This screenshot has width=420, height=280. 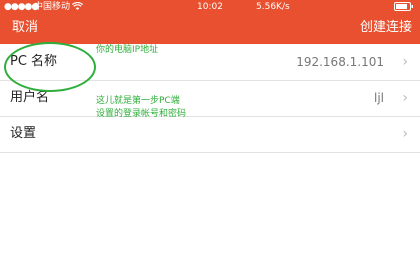 What do you see at coordinates (273, 7) in the screenshot?
I see `network-speed: 5.56K/s` at bounding box center [273, 7].